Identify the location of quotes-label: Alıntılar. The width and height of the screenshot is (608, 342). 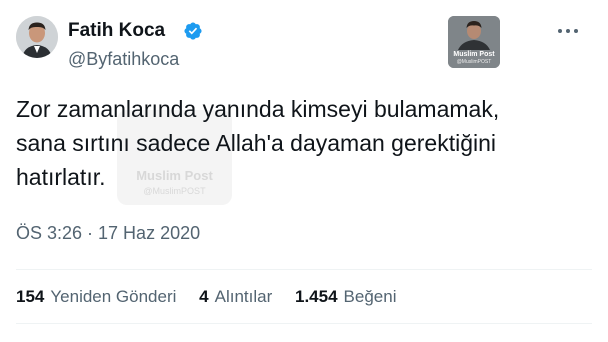
(243, 296).